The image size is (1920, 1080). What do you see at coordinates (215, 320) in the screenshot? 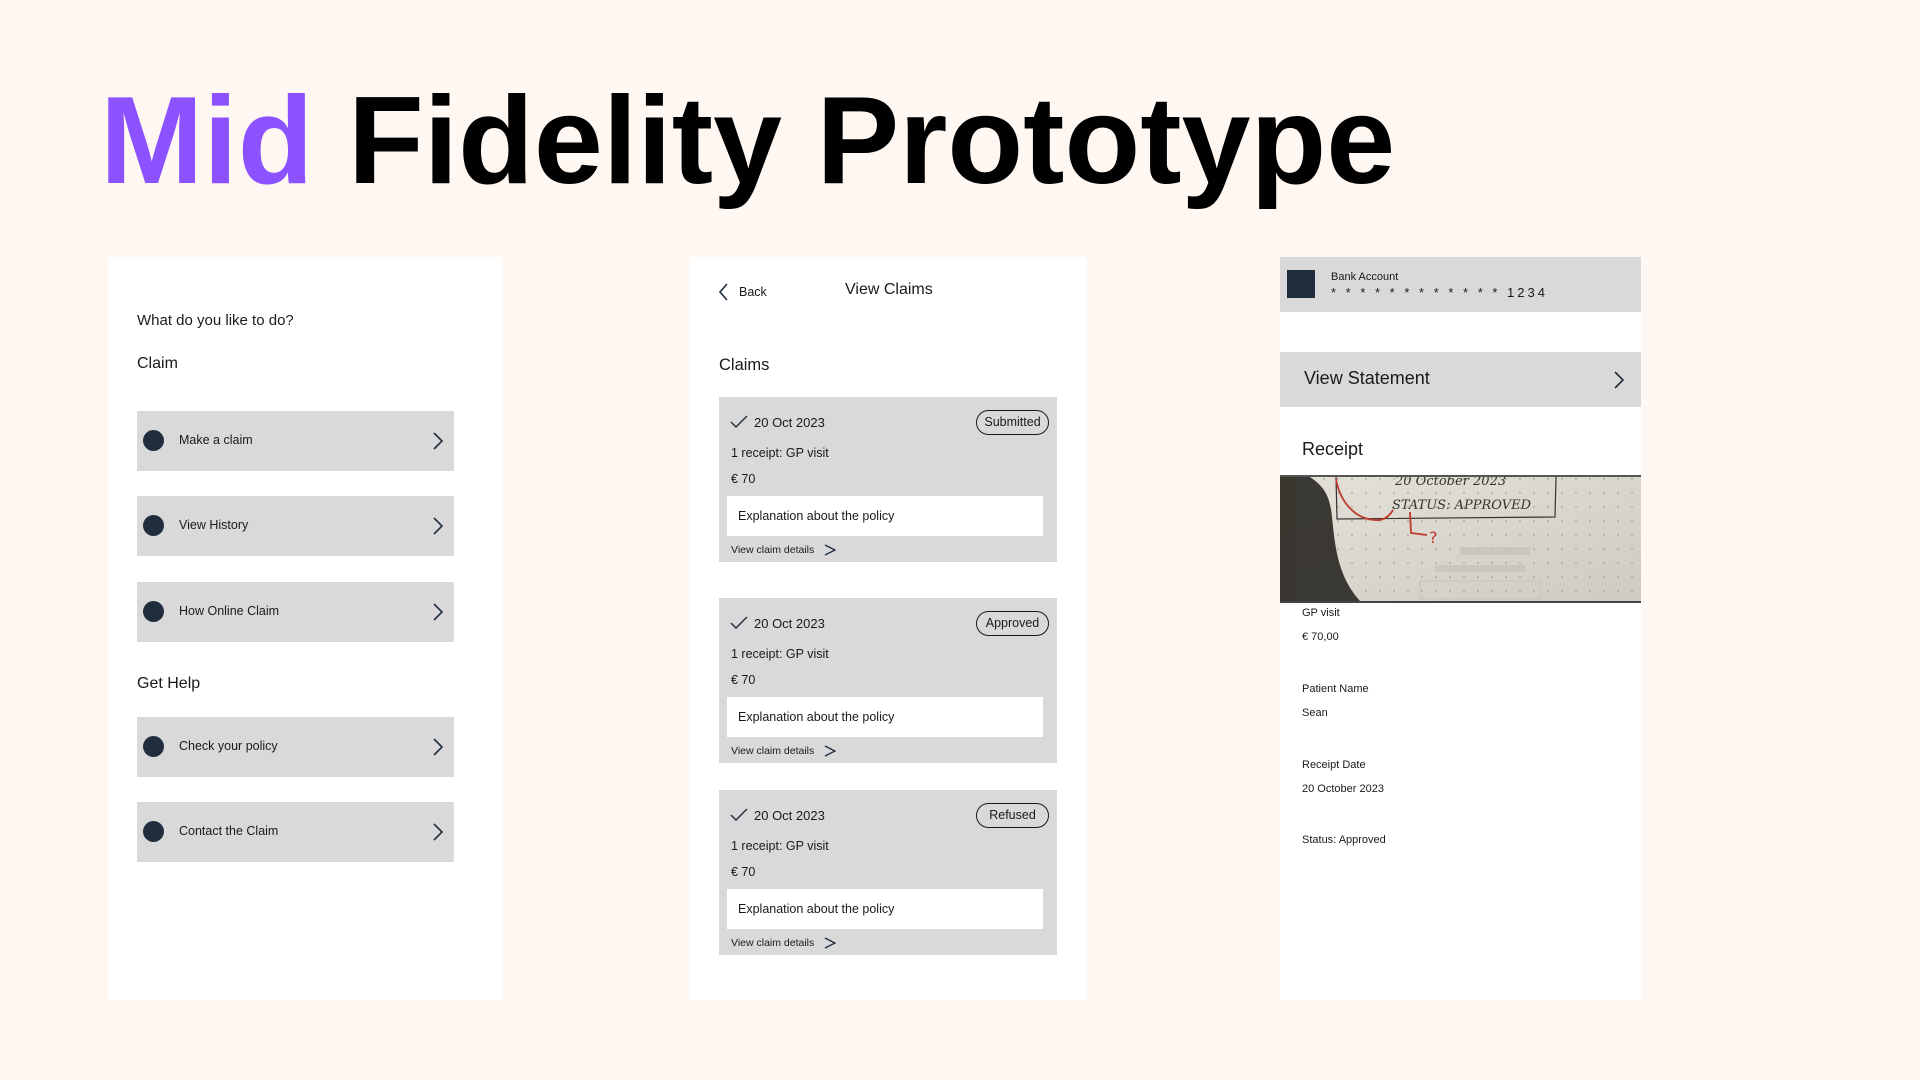
I see `home-question: What do you like to do?` at bounding box center [215, 320].